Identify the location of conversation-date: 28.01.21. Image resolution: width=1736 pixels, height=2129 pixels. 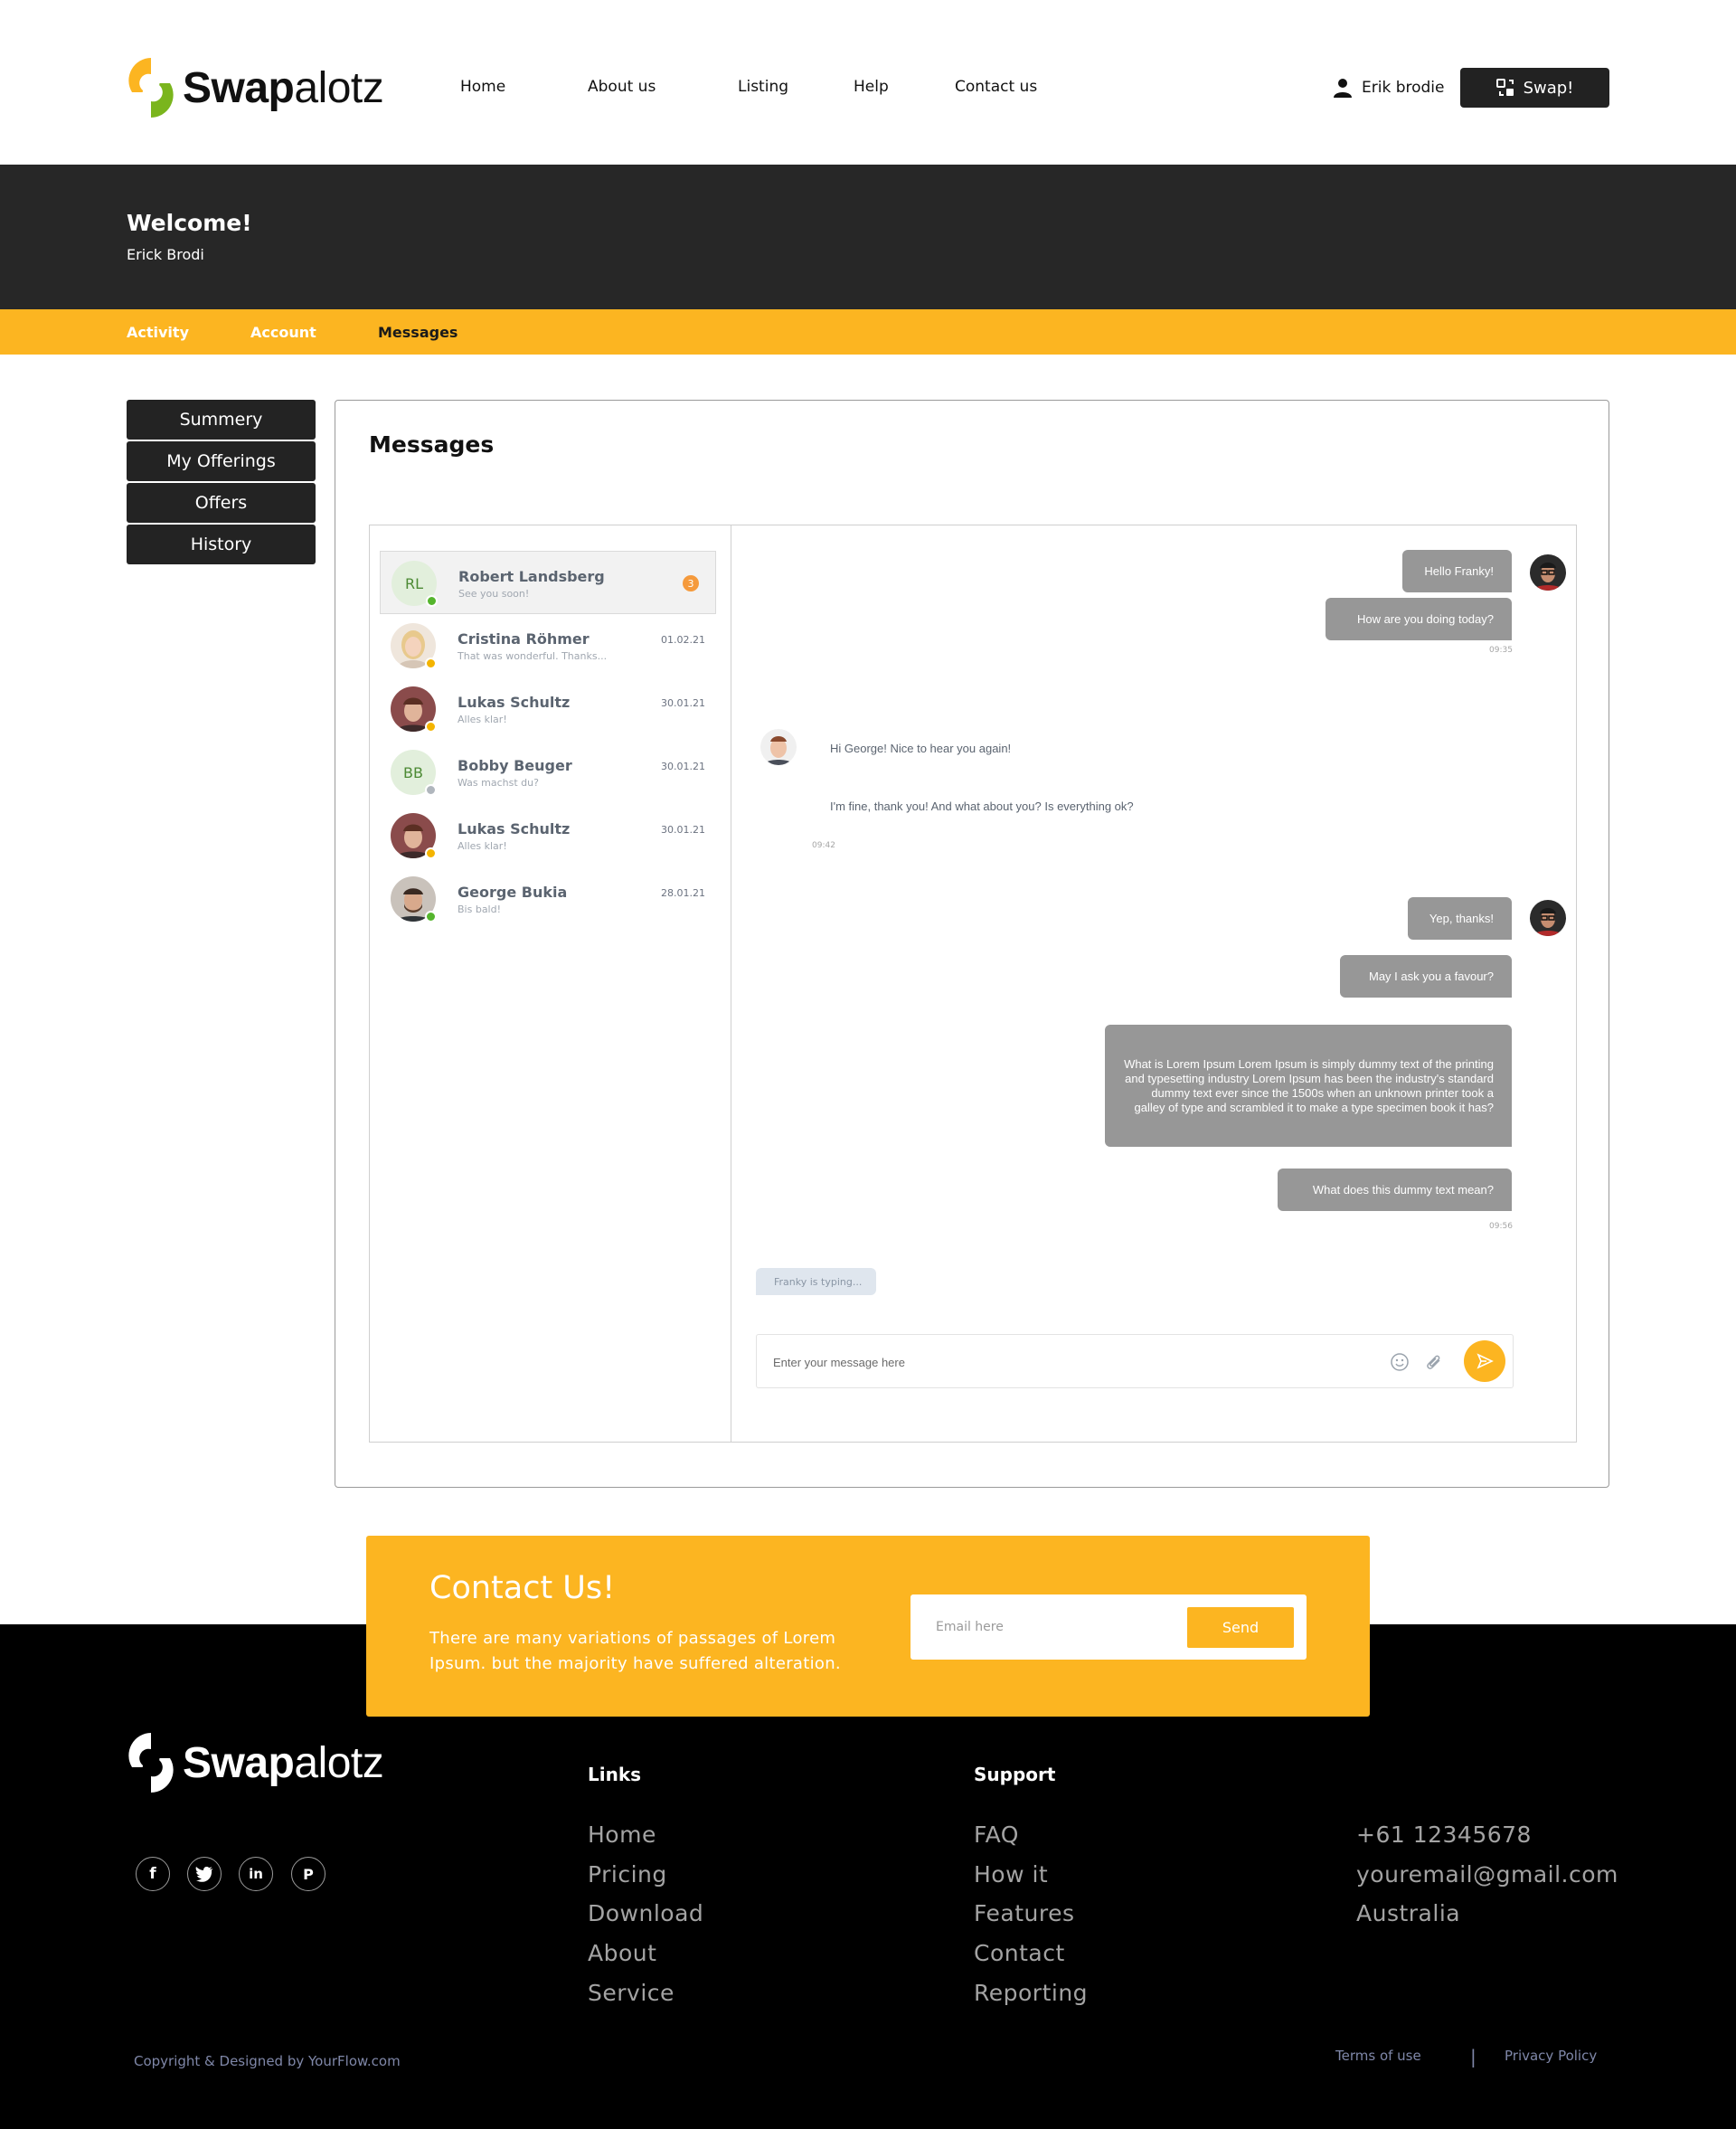
(683, 893).